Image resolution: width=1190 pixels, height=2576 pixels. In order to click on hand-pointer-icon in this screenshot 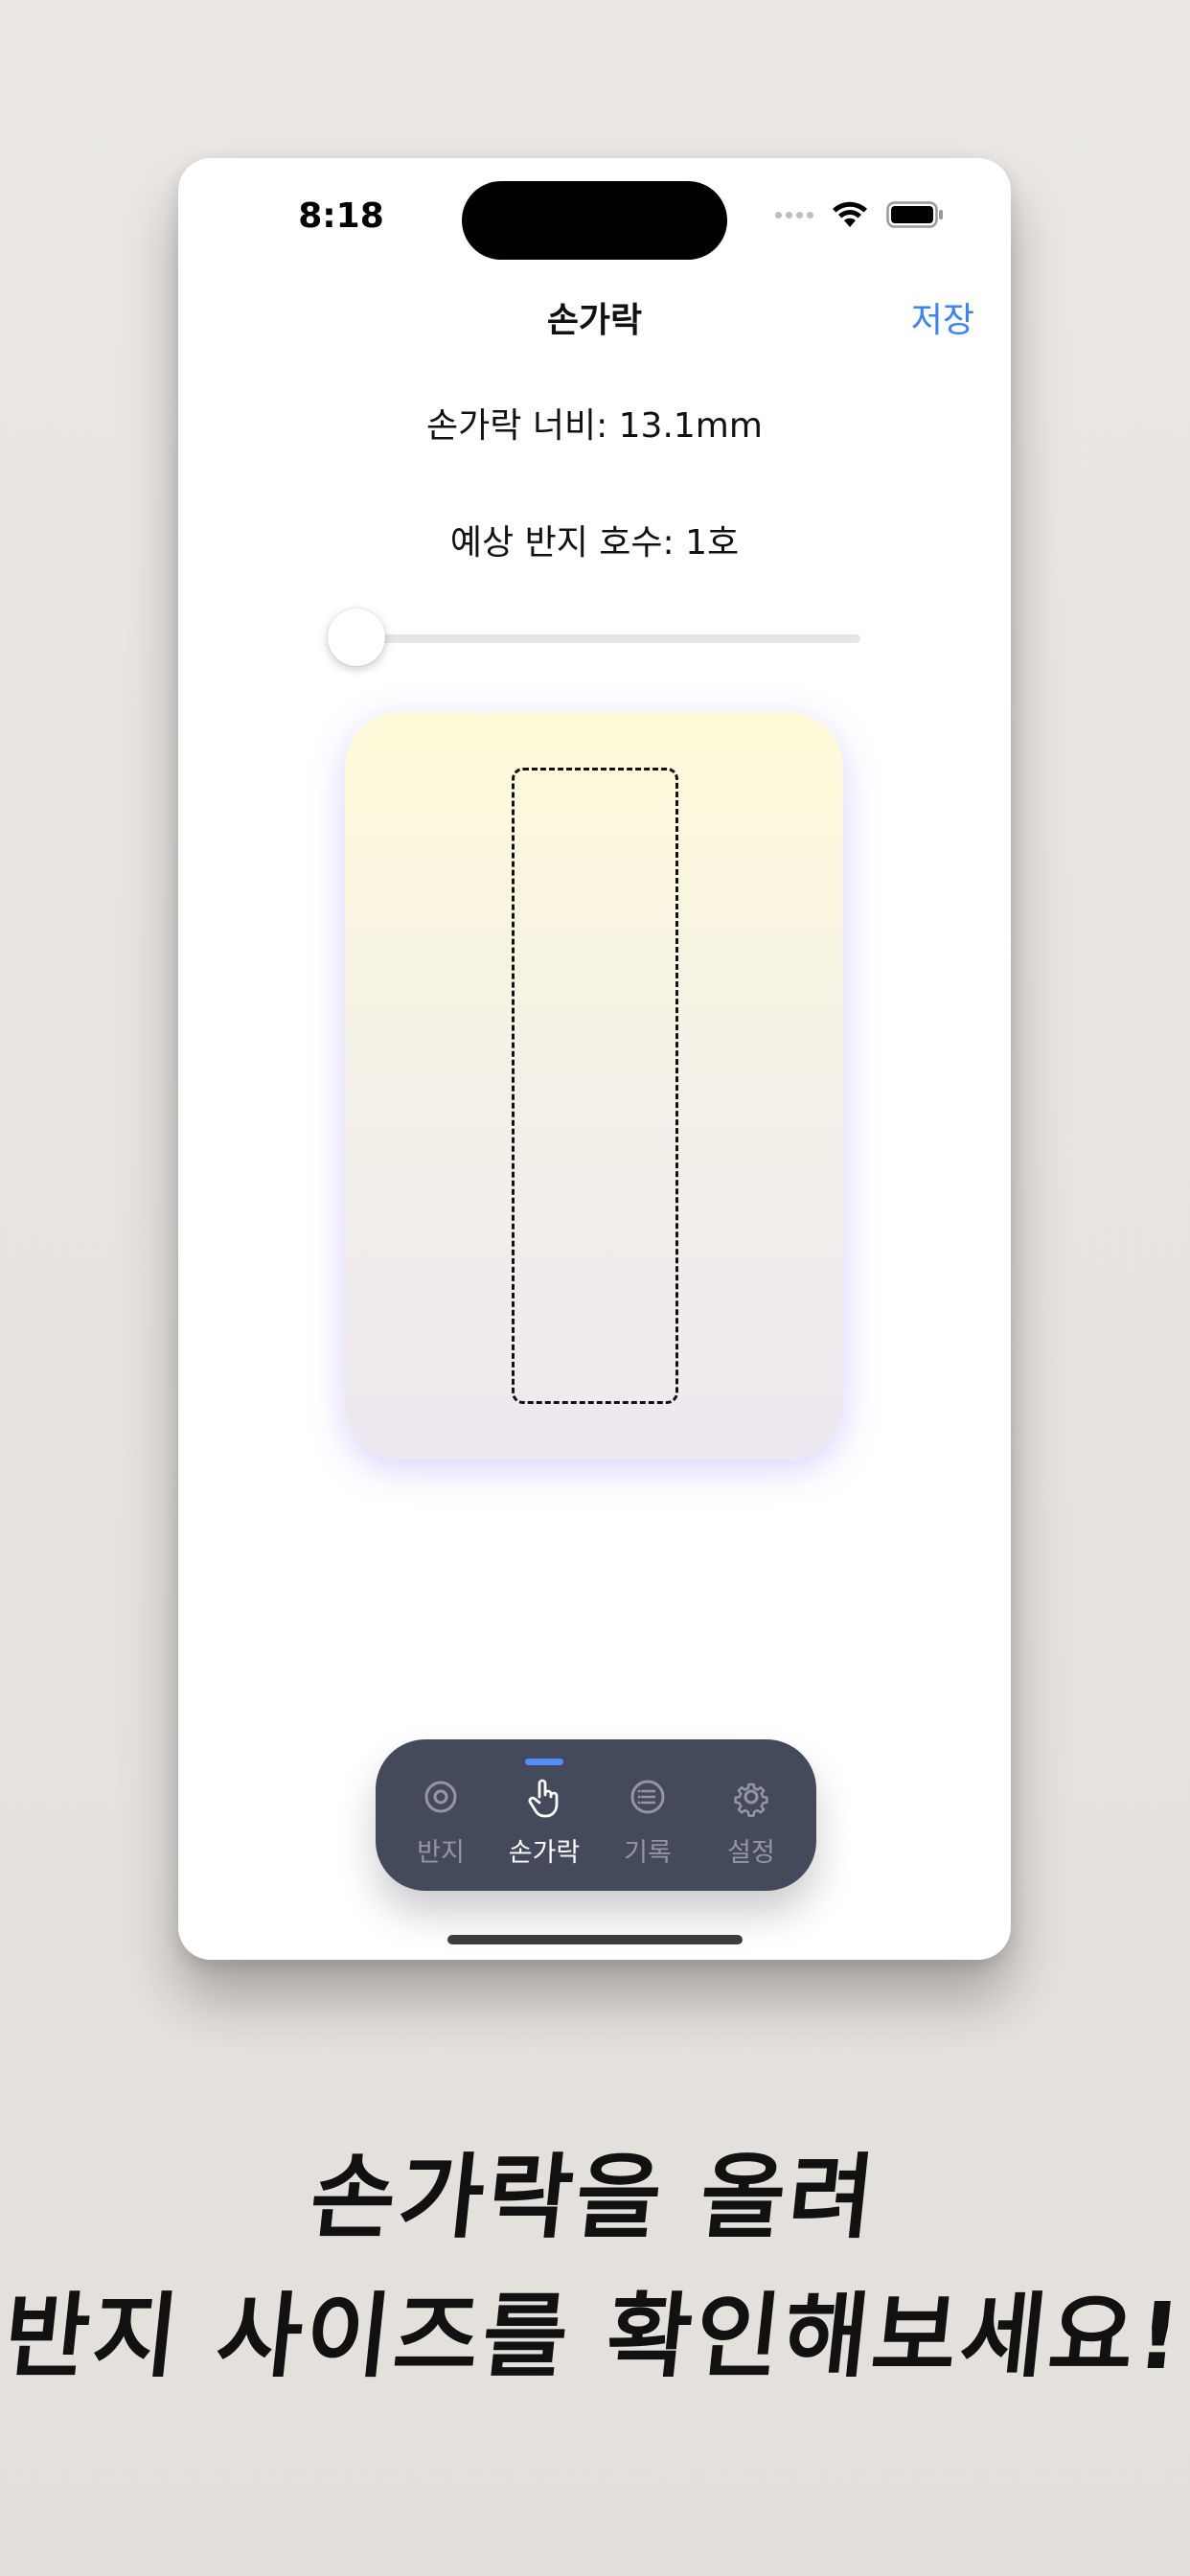, I will do `click(543, 1798)`.